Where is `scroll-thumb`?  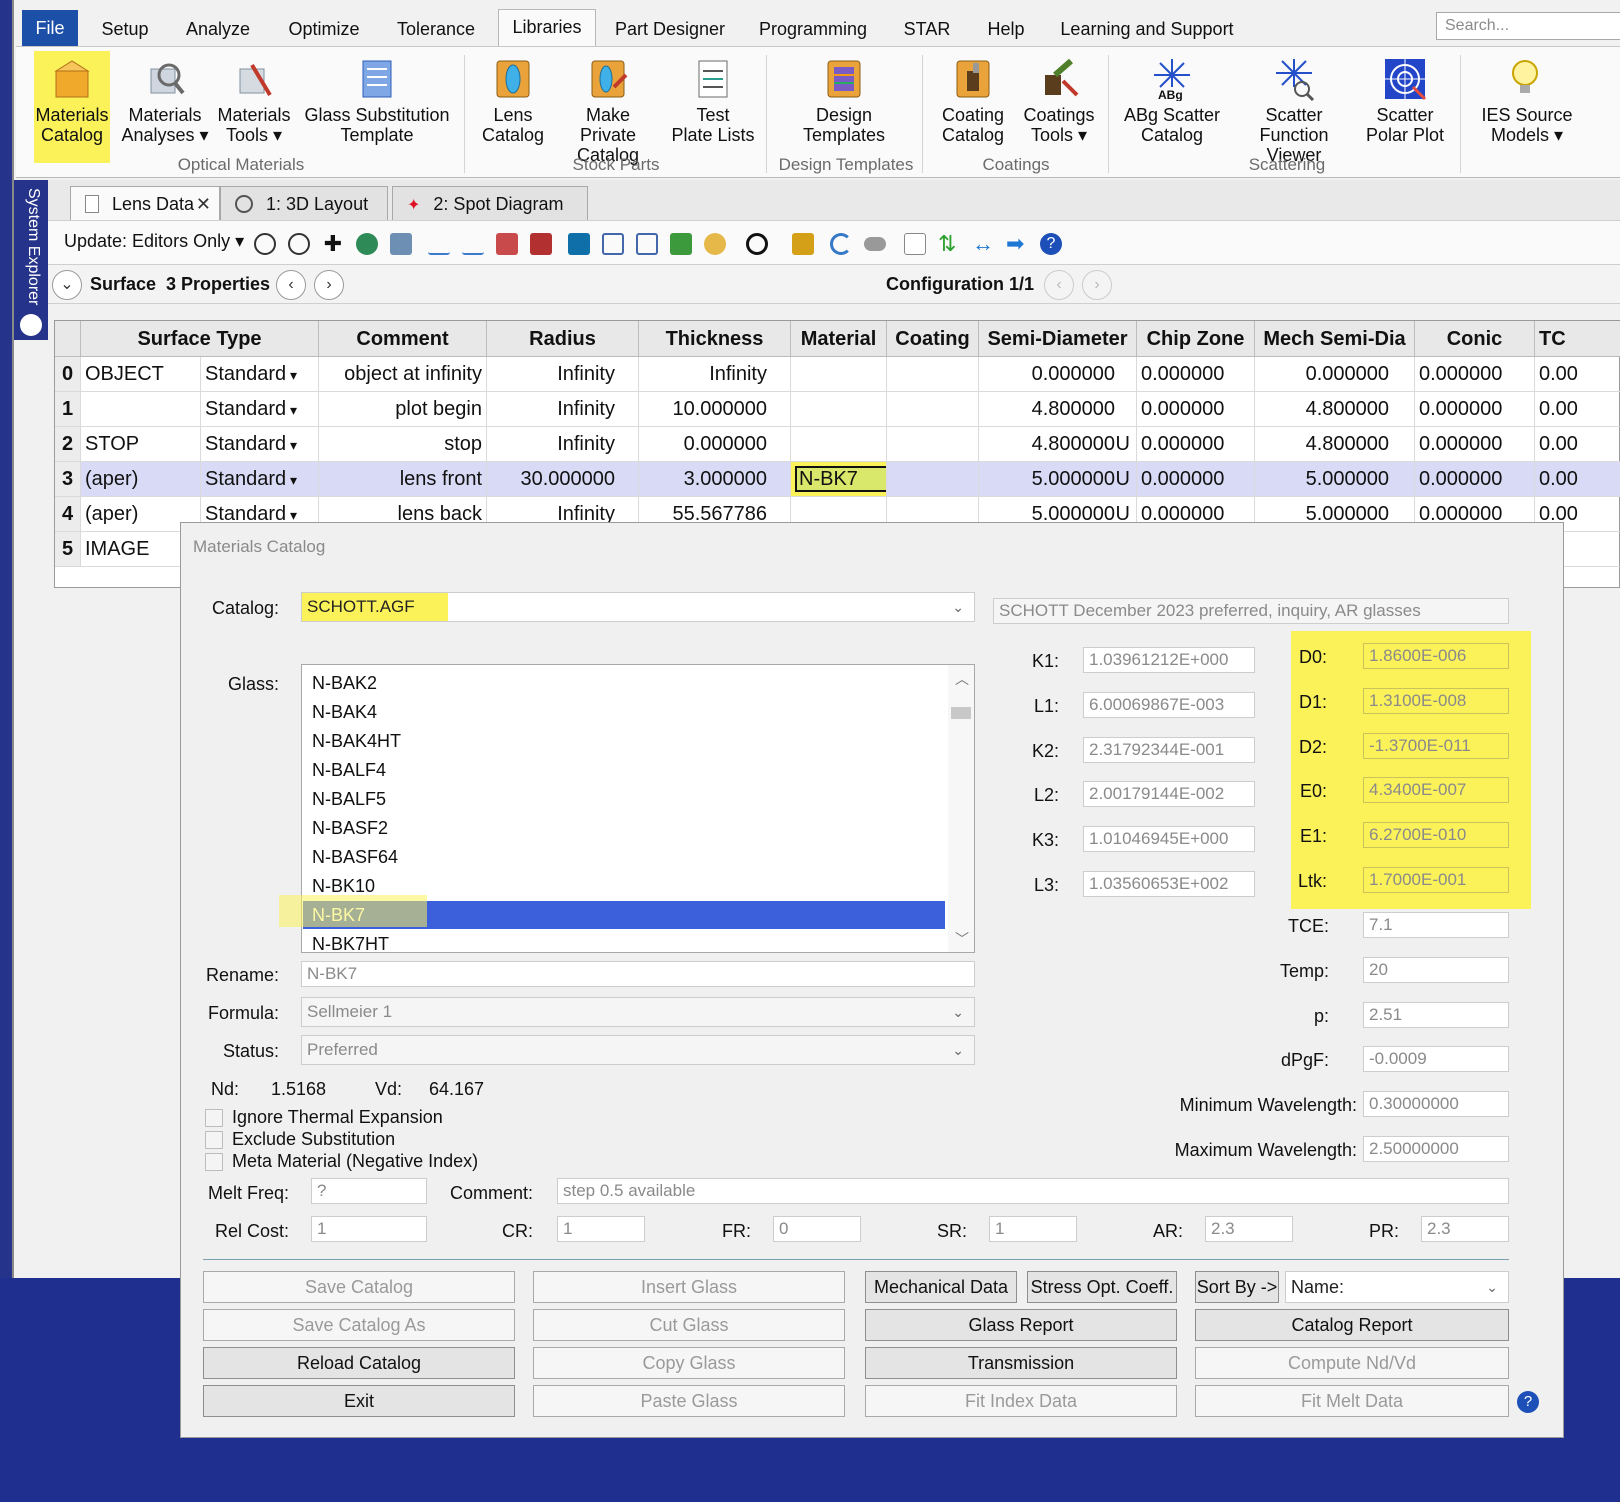 scroll-thumb is located at coordinates (961, 713).